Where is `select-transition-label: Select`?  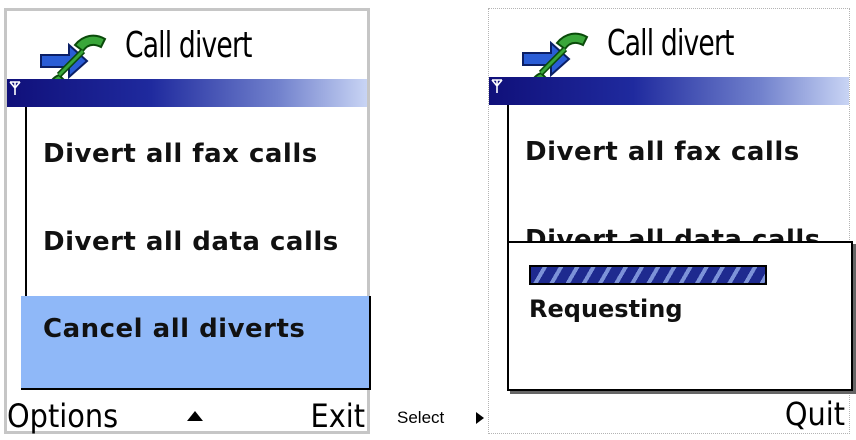
select-transition-label: Select is located at coordinates (421, 417).